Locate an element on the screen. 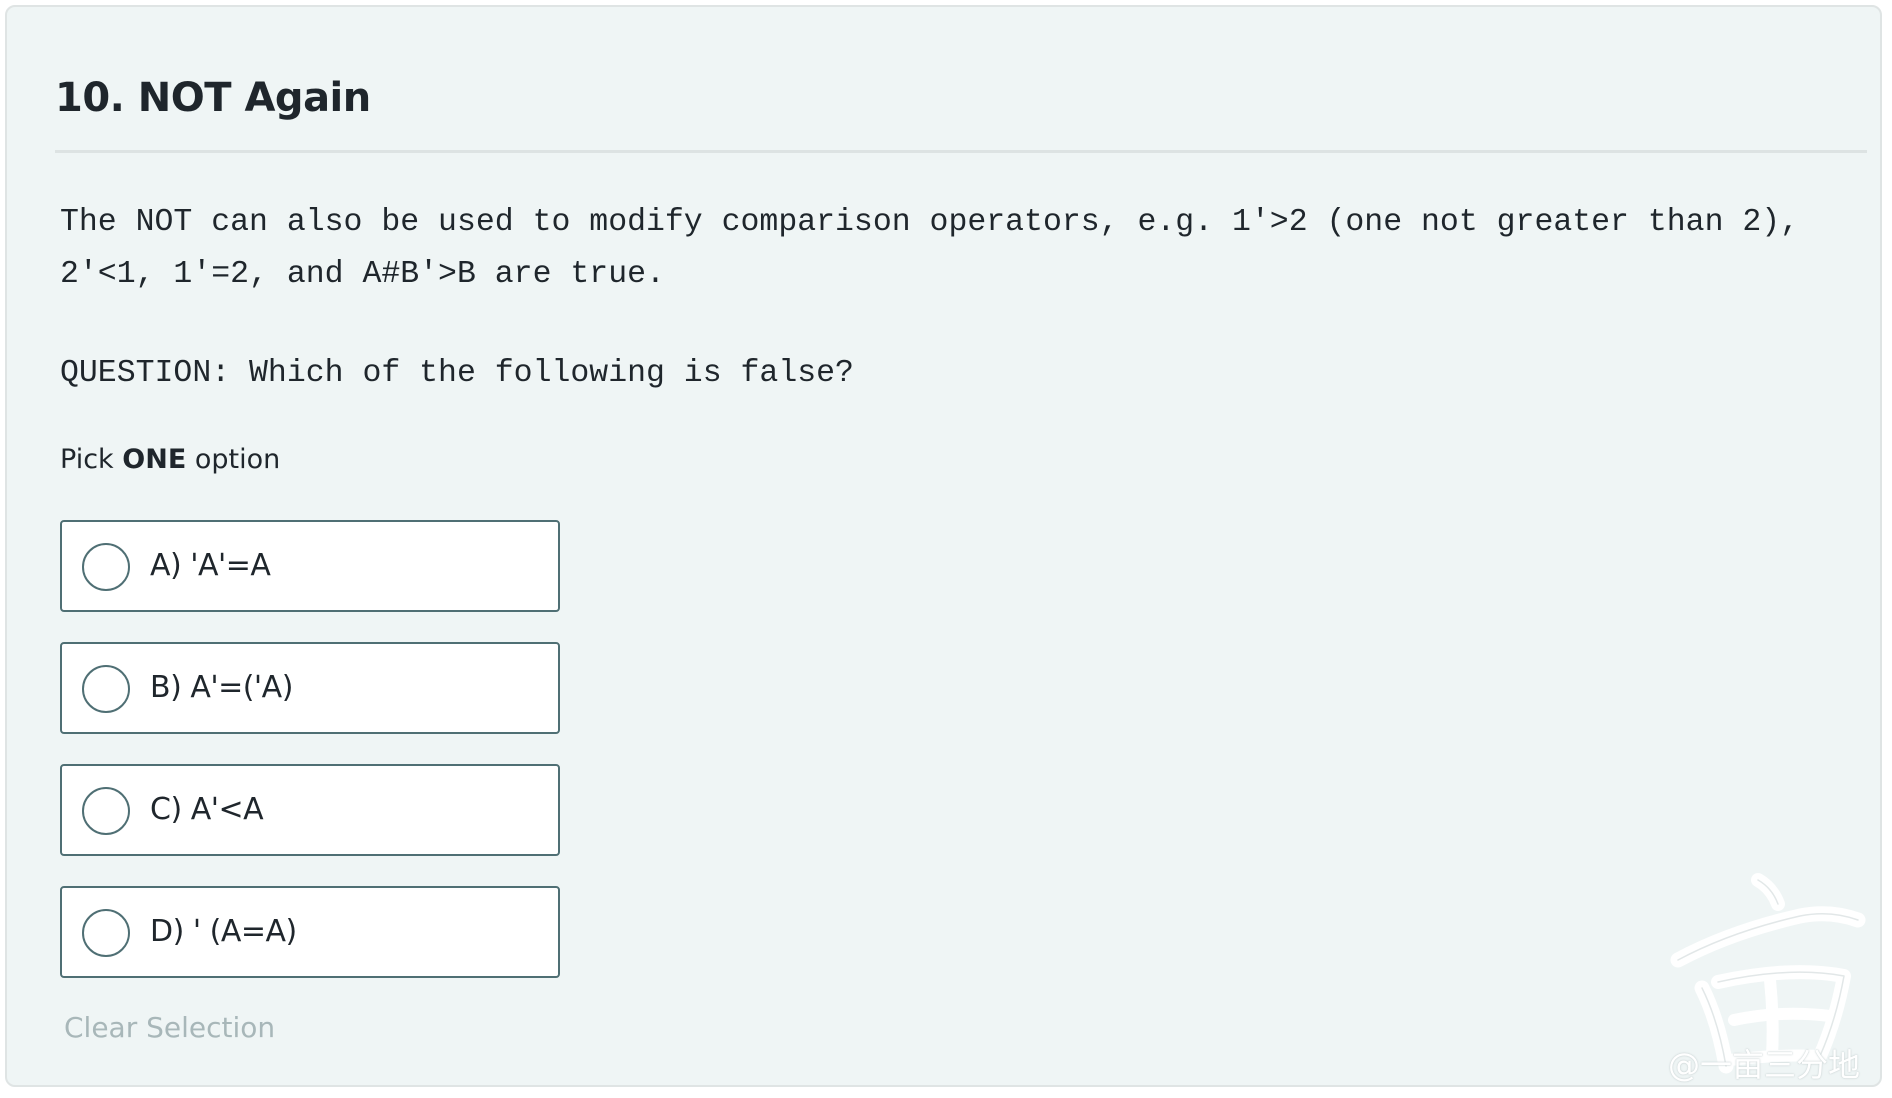 The width and height of the screenshot is (1892, 1098). option-label: B) A'=('A) is located at coordinates (221, 687).